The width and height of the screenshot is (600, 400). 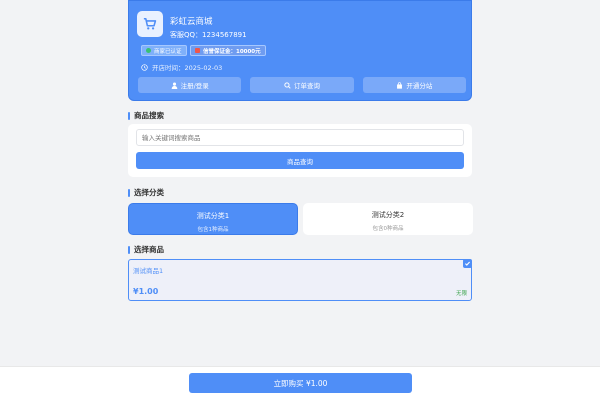 What do you see at coordinates (146, 192) in the screenshot?
I see `category-section-title: 选择分类` at bounding box center [146, 192].